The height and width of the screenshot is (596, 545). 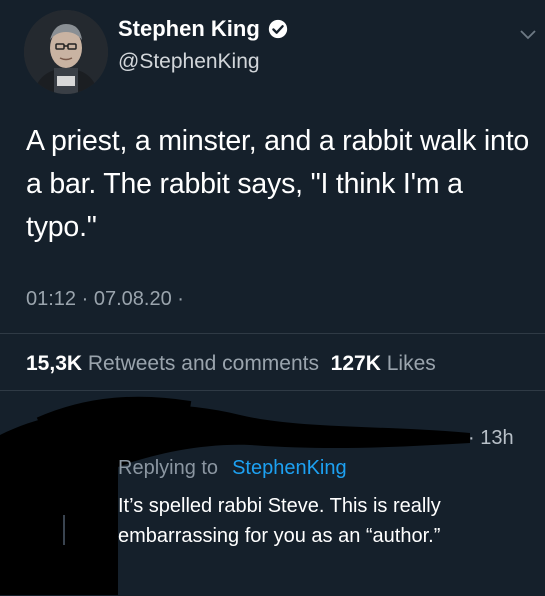 I want to click on verified-badge-icon, so click(x=277, y=29).